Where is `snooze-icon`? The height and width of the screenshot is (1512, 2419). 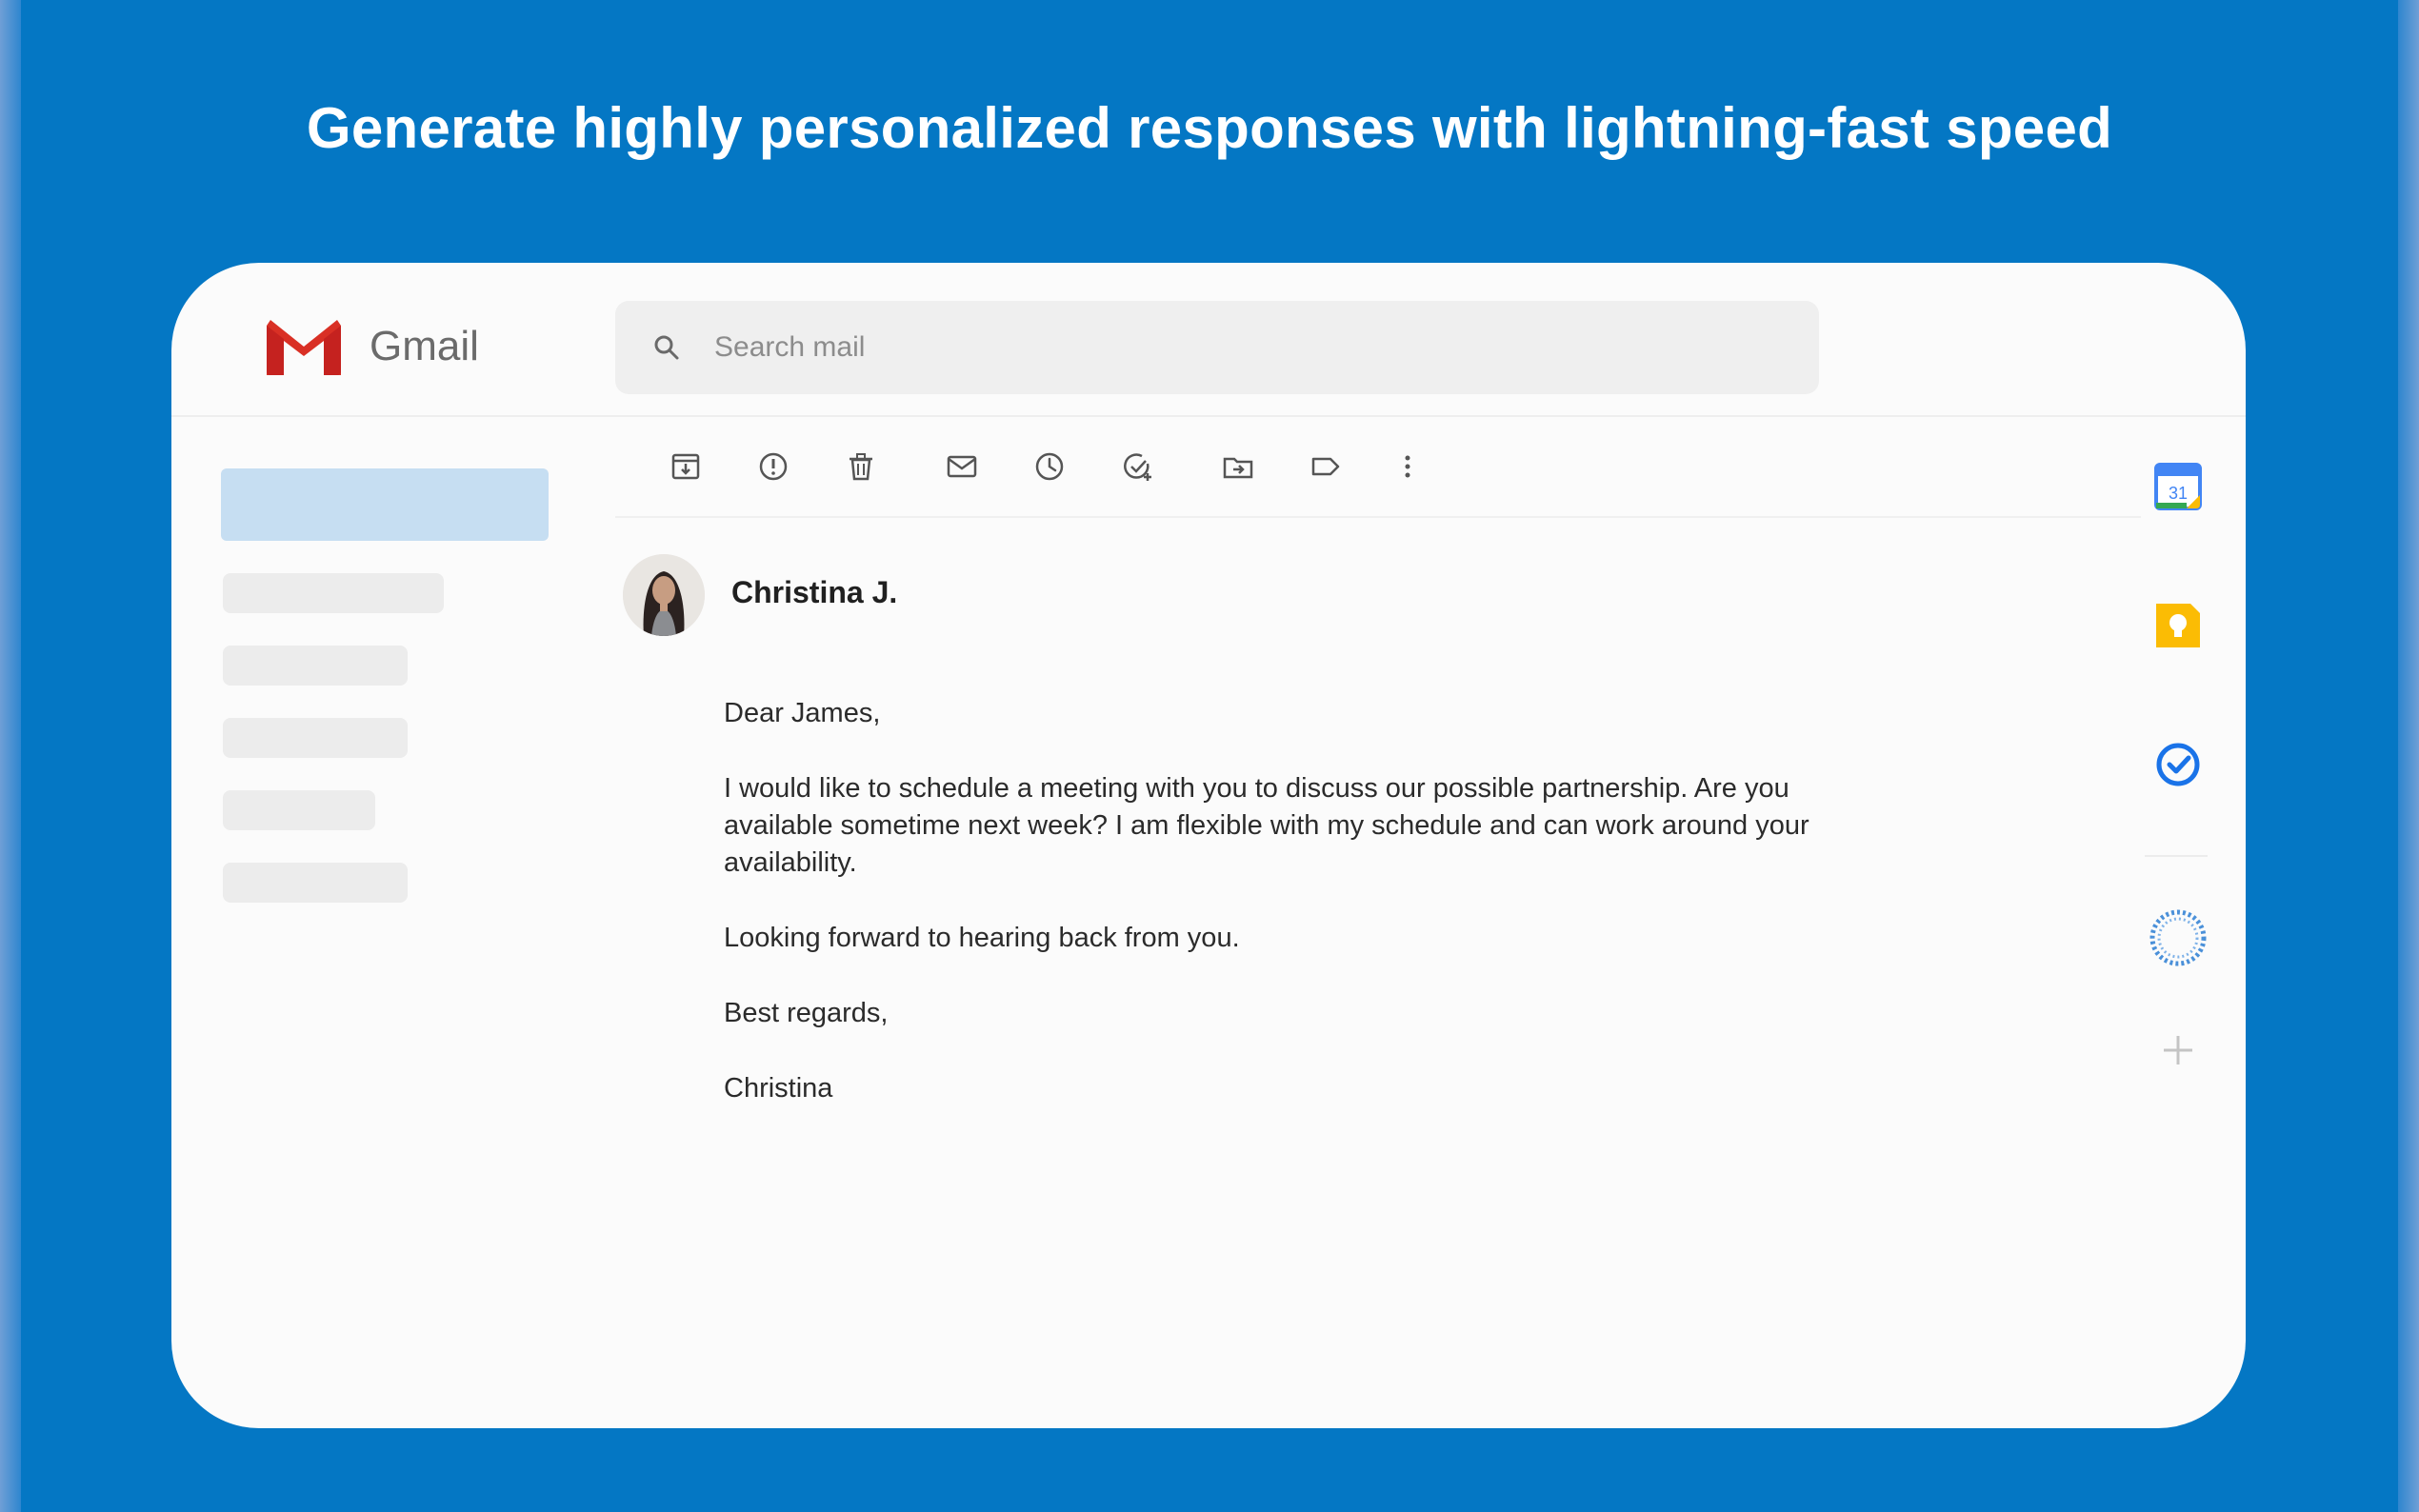
snooze-icon is located at coordinates (1049, 467).